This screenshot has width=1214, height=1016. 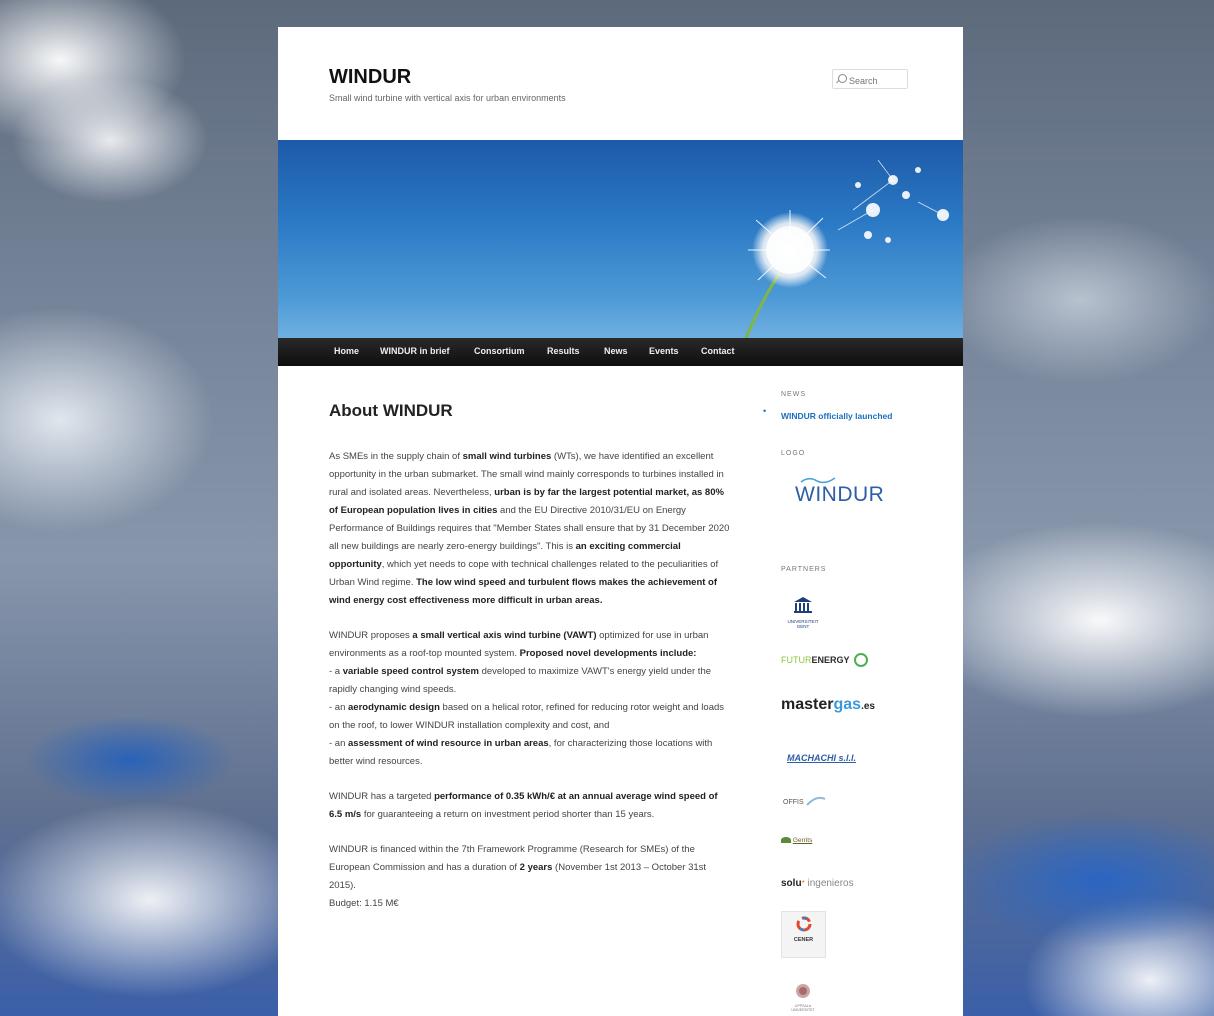 I want to click on partner-name: ingenieros, so click(x=830, y=883).